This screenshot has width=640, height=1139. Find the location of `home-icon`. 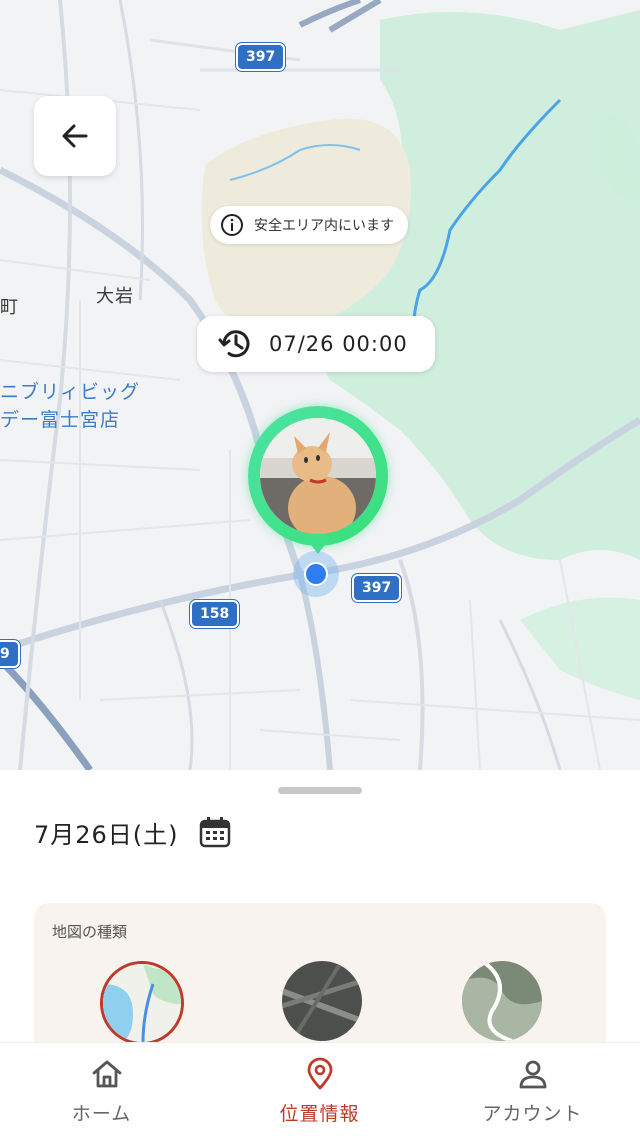

home-icon is located at coordinates (106, 1074).